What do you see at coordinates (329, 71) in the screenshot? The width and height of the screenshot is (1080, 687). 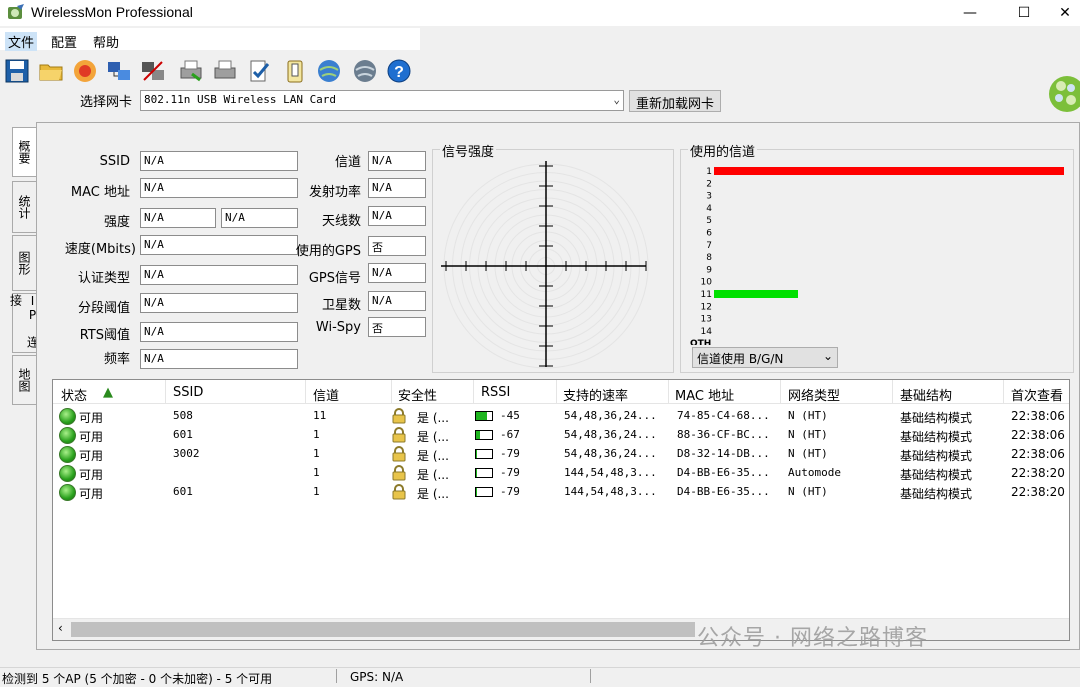 I see `globe-back-icon` at bounding box center [329, 71].